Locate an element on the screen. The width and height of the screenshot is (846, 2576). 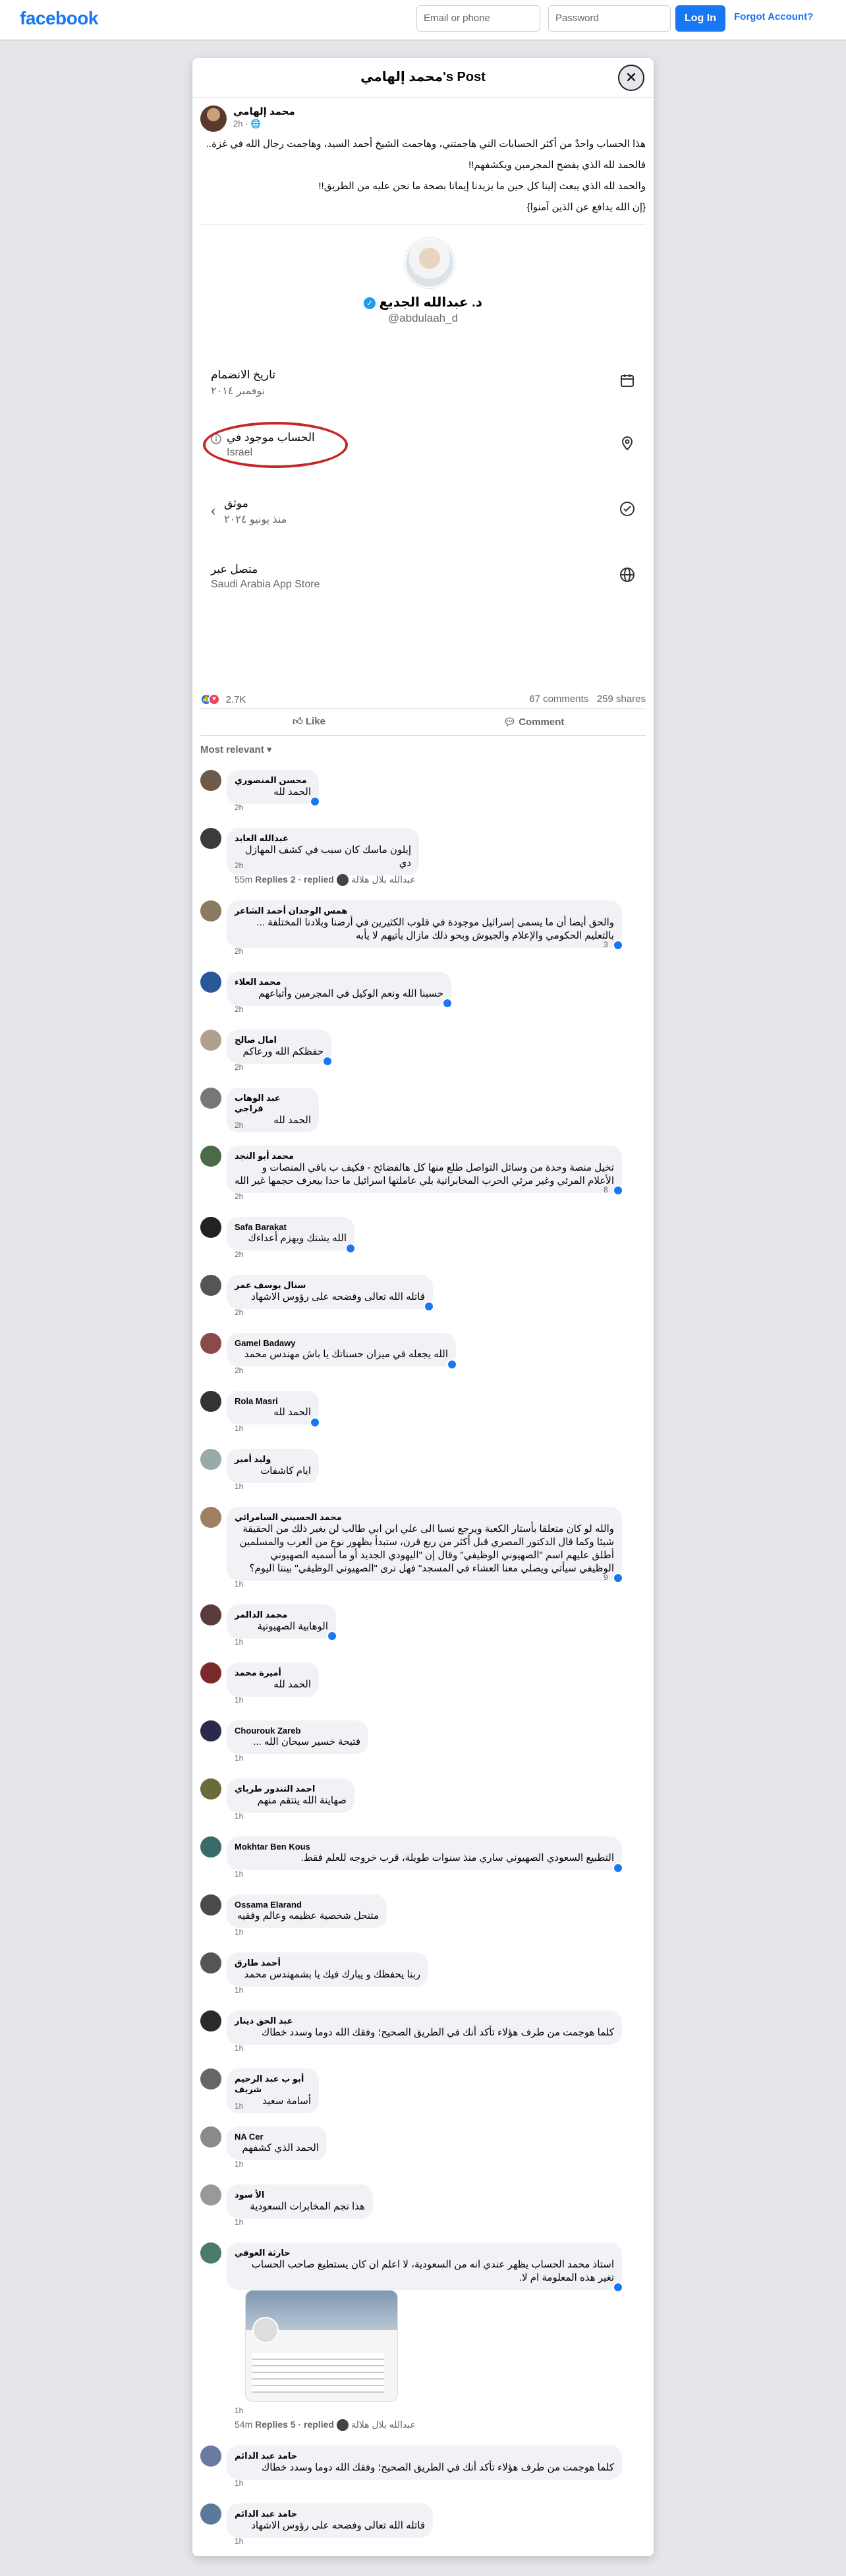
commenter-name: أحمد طارق is located at coordinates (327, 1963).